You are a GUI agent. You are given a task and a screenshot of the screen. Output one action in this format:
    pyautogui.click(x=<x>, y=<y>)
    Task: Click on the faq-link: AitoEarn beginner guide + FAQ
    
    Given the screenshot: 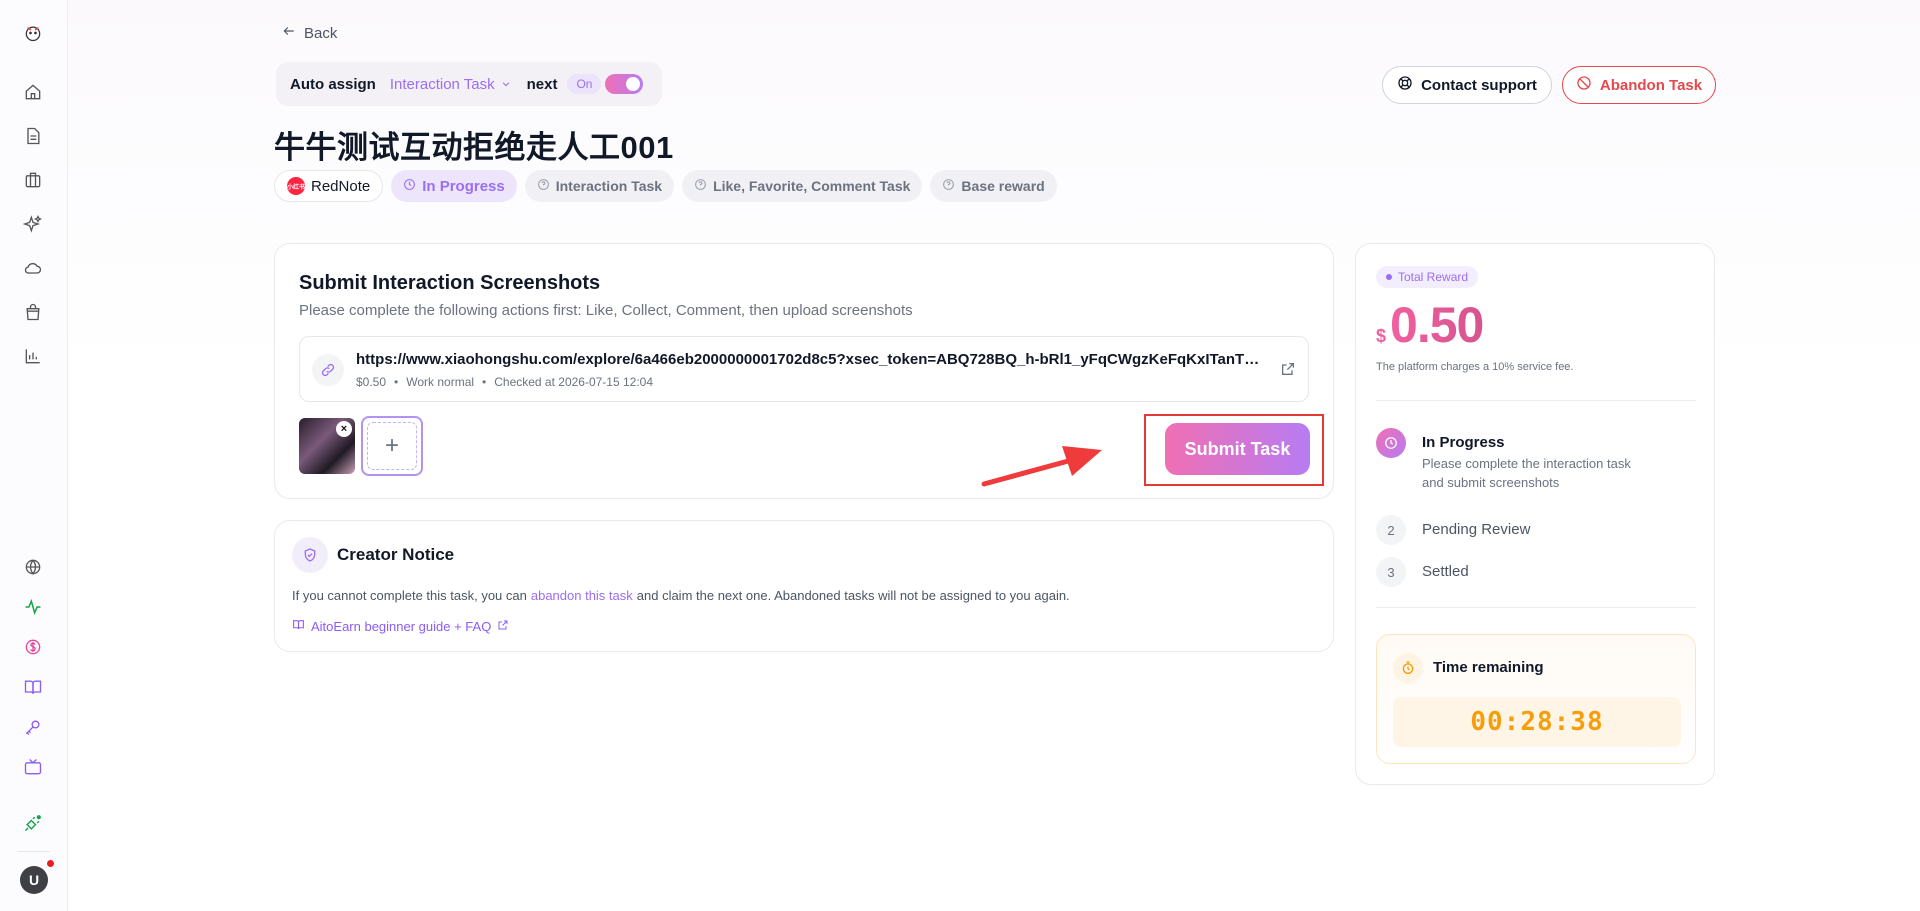 What is the action you would take?
    pyautogui.click(x=400, y=626)
    